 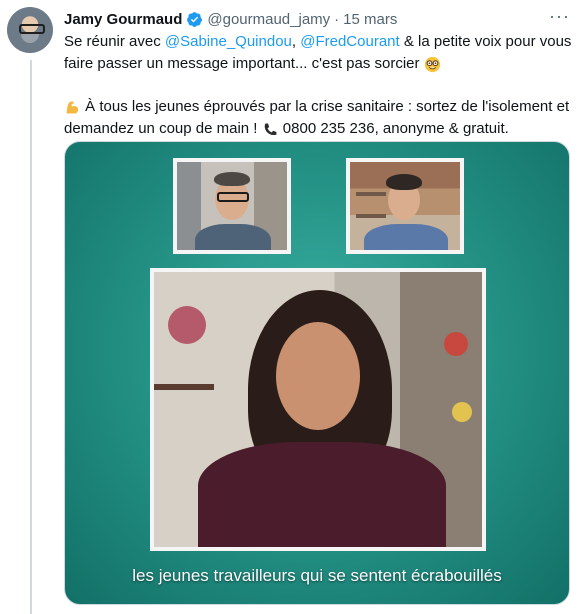 What do you see at coordinates (270, 129) in the screenshot?
I see `telephone-receiver-icon` at bounding box center [270, 129].